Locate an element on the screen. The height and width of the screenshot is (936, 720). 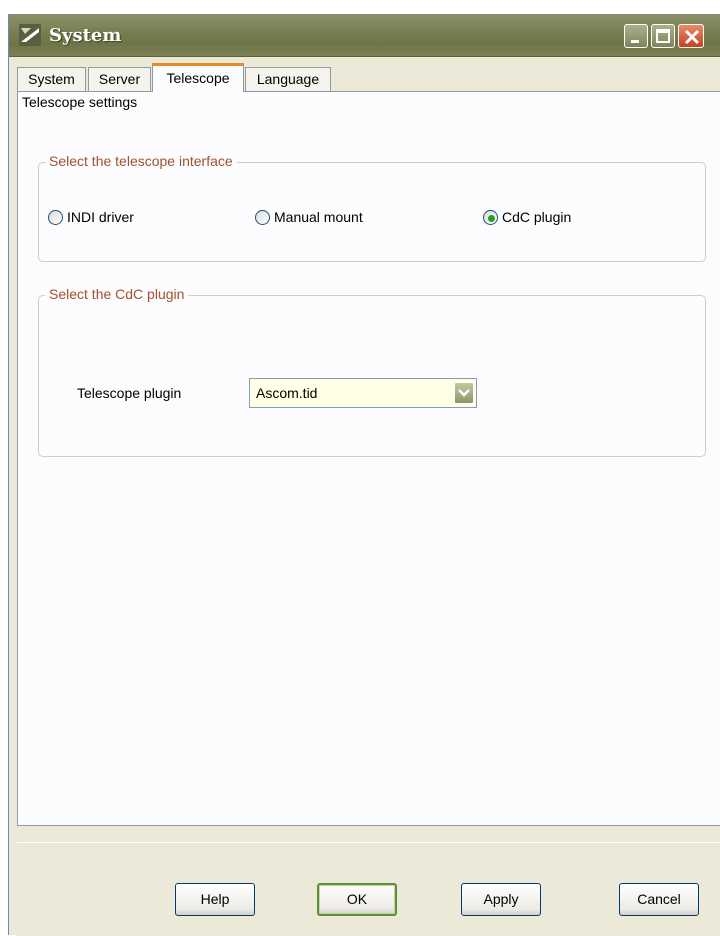
maximize-icon is located at coordinates (663, 36).